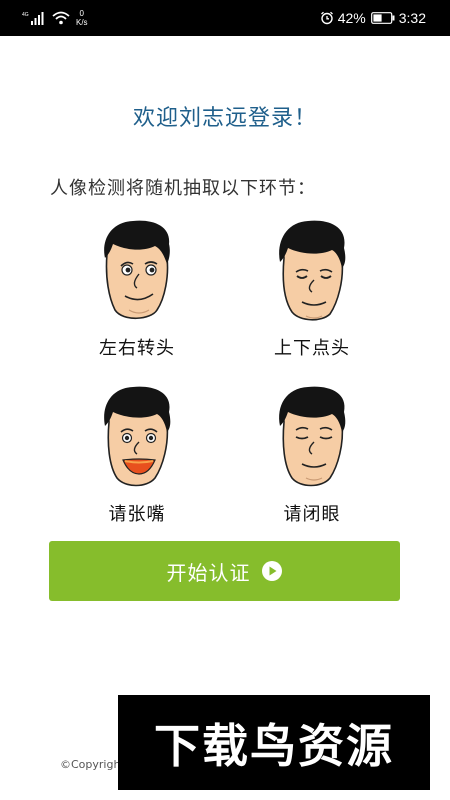  I want to click on start-verification-button: 开始认证, so click(224, 571).